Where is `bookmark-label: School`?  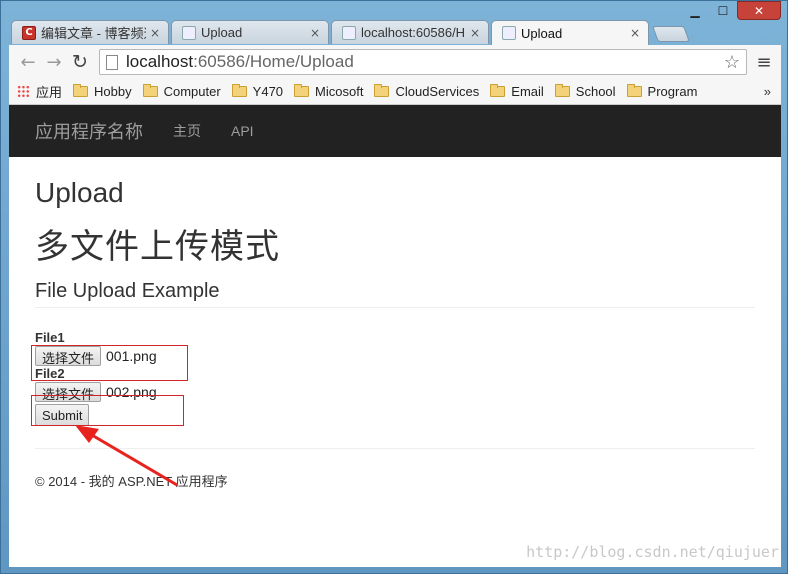 bookmark-label: School is located at coordinates (595, 91).